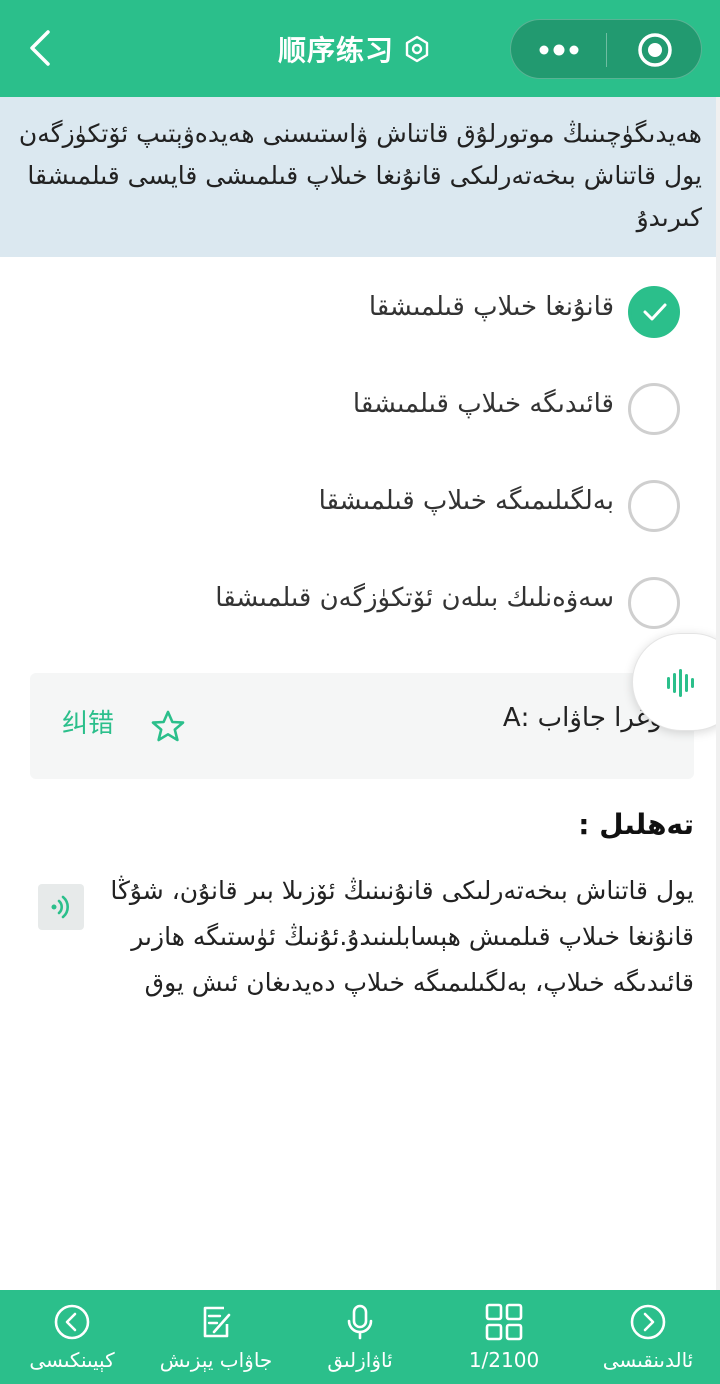 The height and width of the screenshot is (1384, 720). I want to click on mini-program-capsule, so click(606, 49).